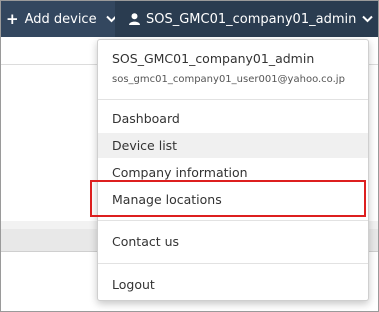  I want to click on top-navbar: + Add device SOS_GMC01_company01_admin, so click(189, 19).